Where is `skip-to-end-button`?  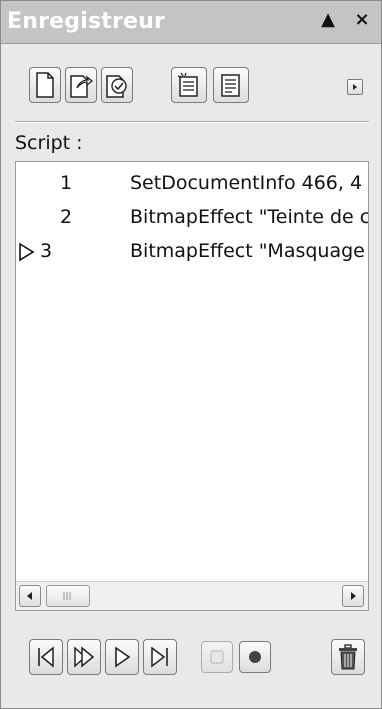 skip-to-end-button is located at coordinates (160, 657).